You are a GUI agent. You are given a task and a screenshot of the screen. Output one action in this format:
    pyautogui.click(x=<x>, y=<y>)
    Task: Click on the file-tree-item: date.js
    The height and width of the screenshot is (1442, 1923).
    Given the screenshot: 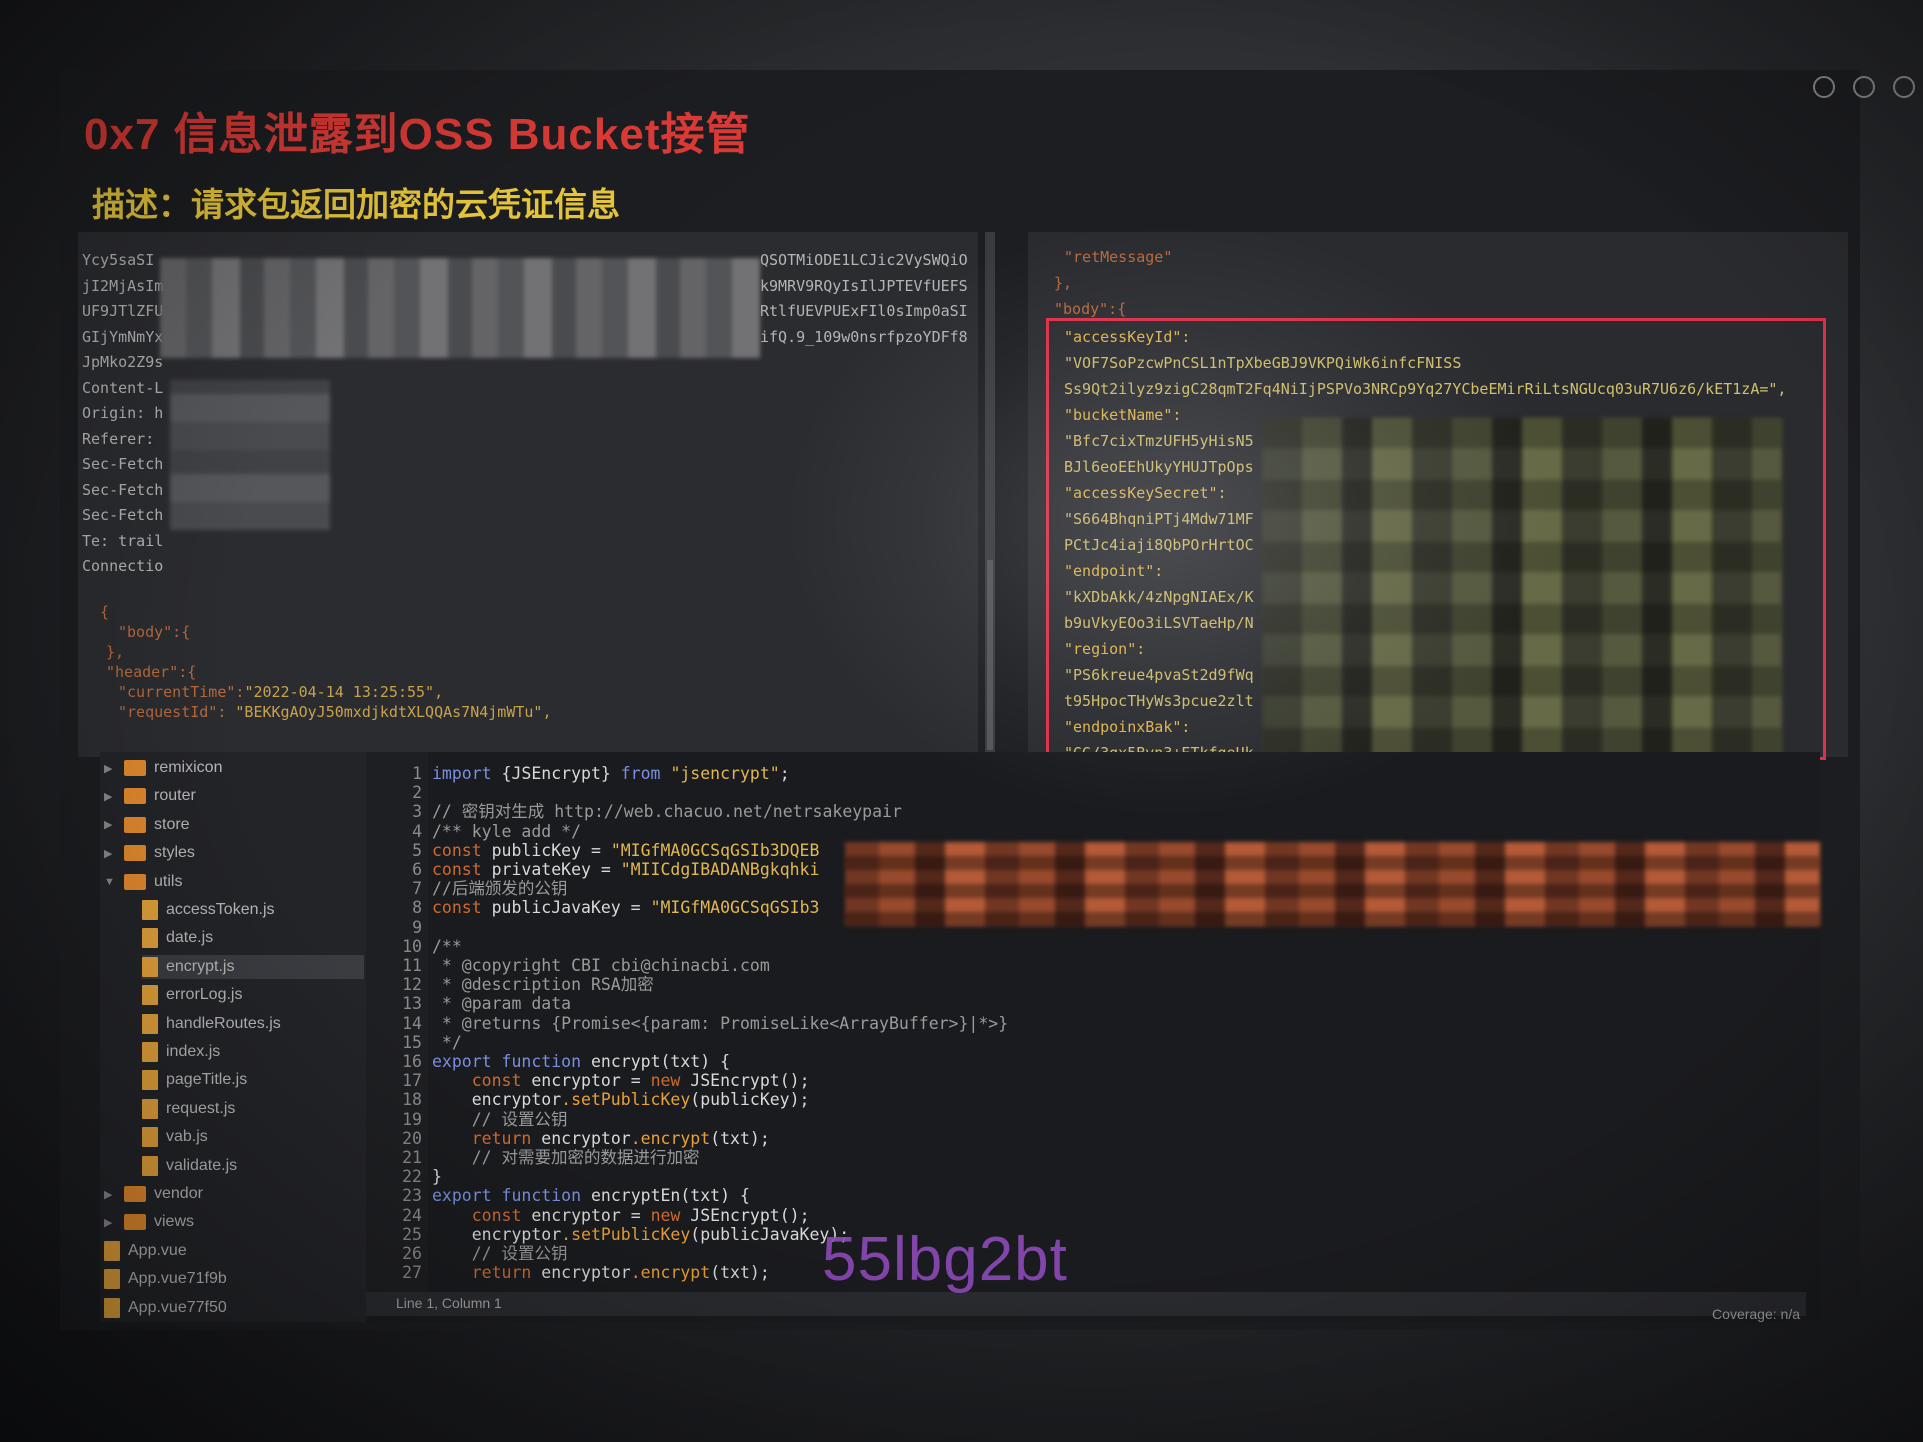 What is the action you would take?
    pyautogui.click(x=253, y=938)
    